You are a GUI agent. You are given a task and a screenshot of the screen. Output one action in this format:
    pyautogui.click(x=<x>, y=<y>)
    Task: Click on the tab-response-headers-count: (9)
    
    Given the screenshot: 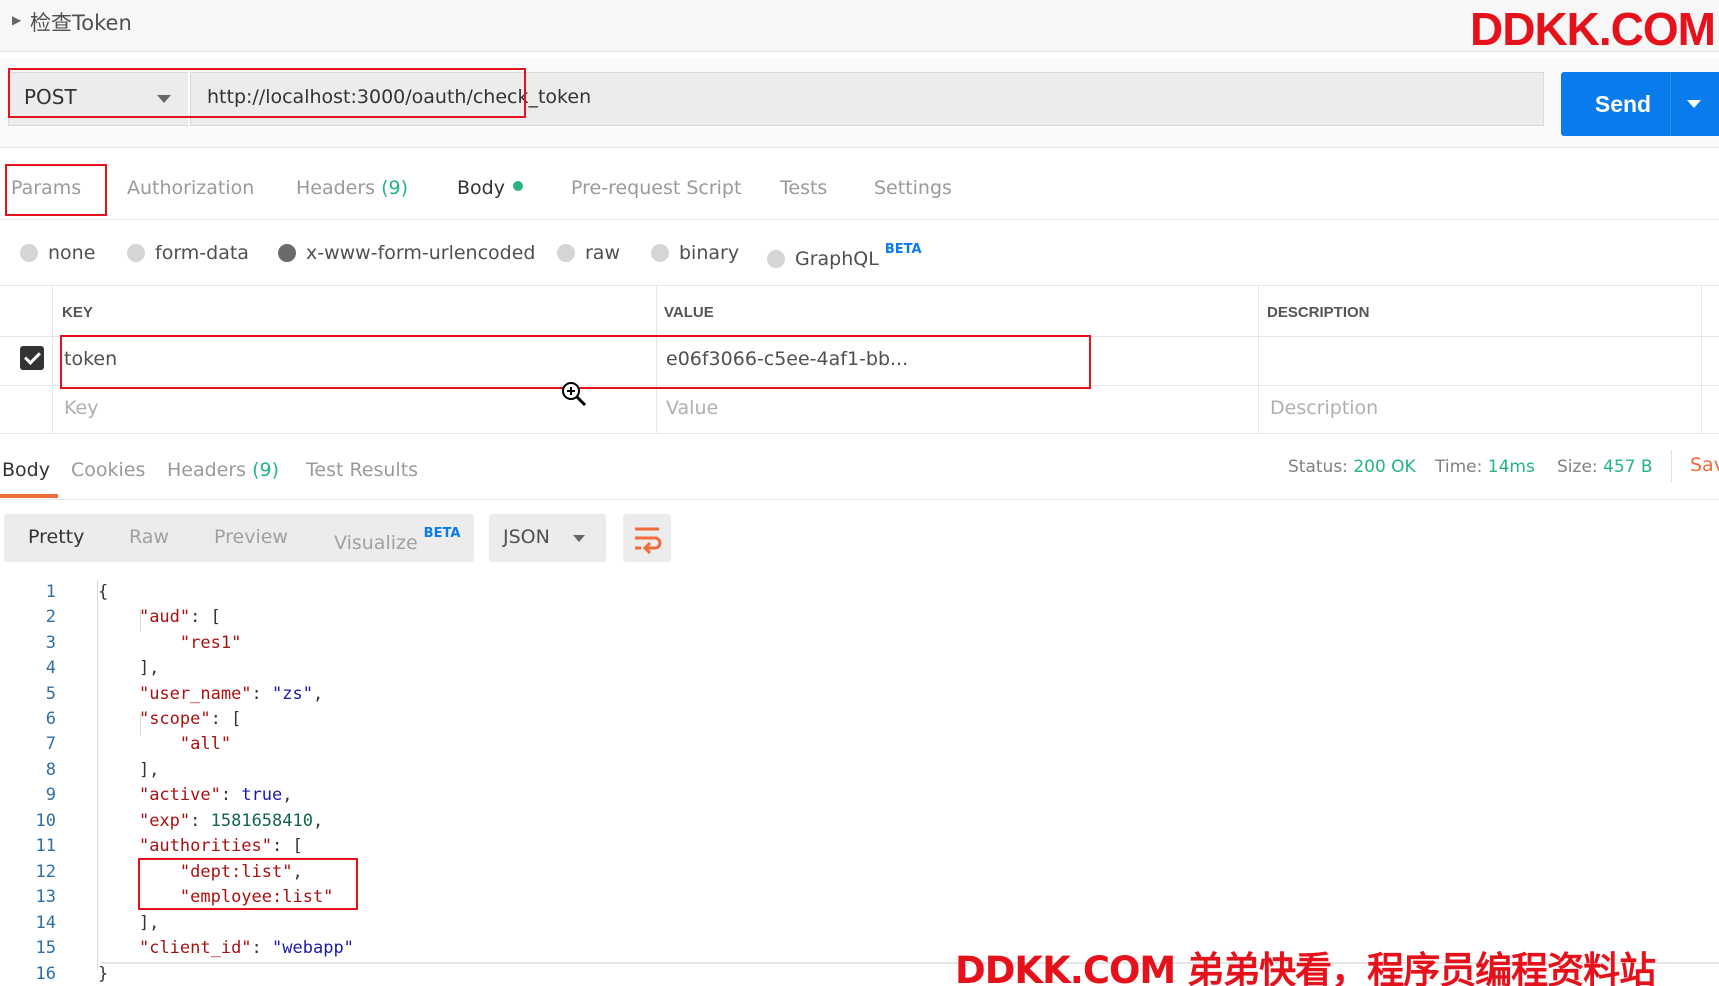 What is the action you would take?
    pyautogui.click(x=266, y=470)
    